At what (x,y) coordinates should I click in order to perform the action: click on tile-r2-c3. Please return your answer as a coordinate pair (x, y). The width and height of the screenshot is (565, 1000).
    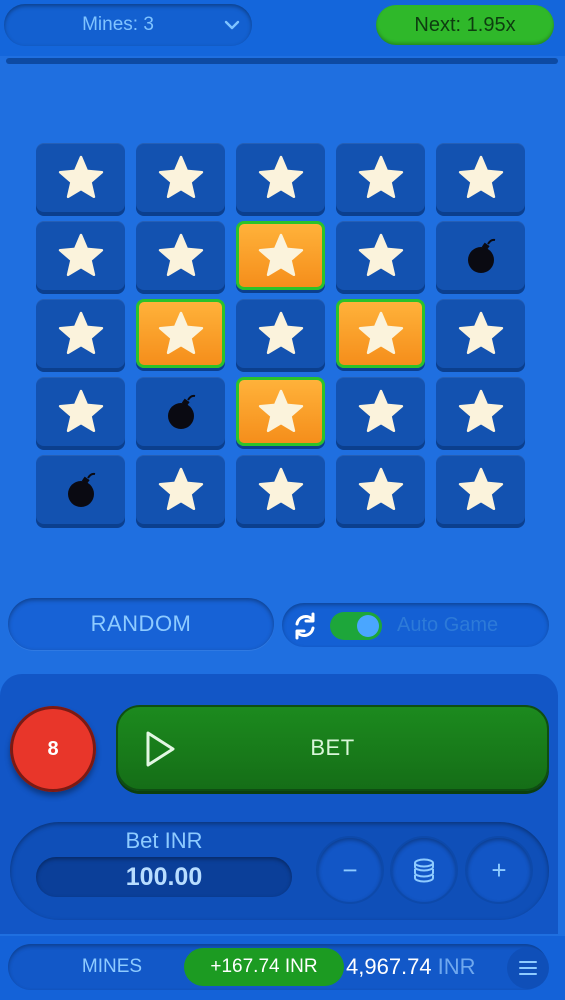
    Looking at the image, I should click on (280, 255).